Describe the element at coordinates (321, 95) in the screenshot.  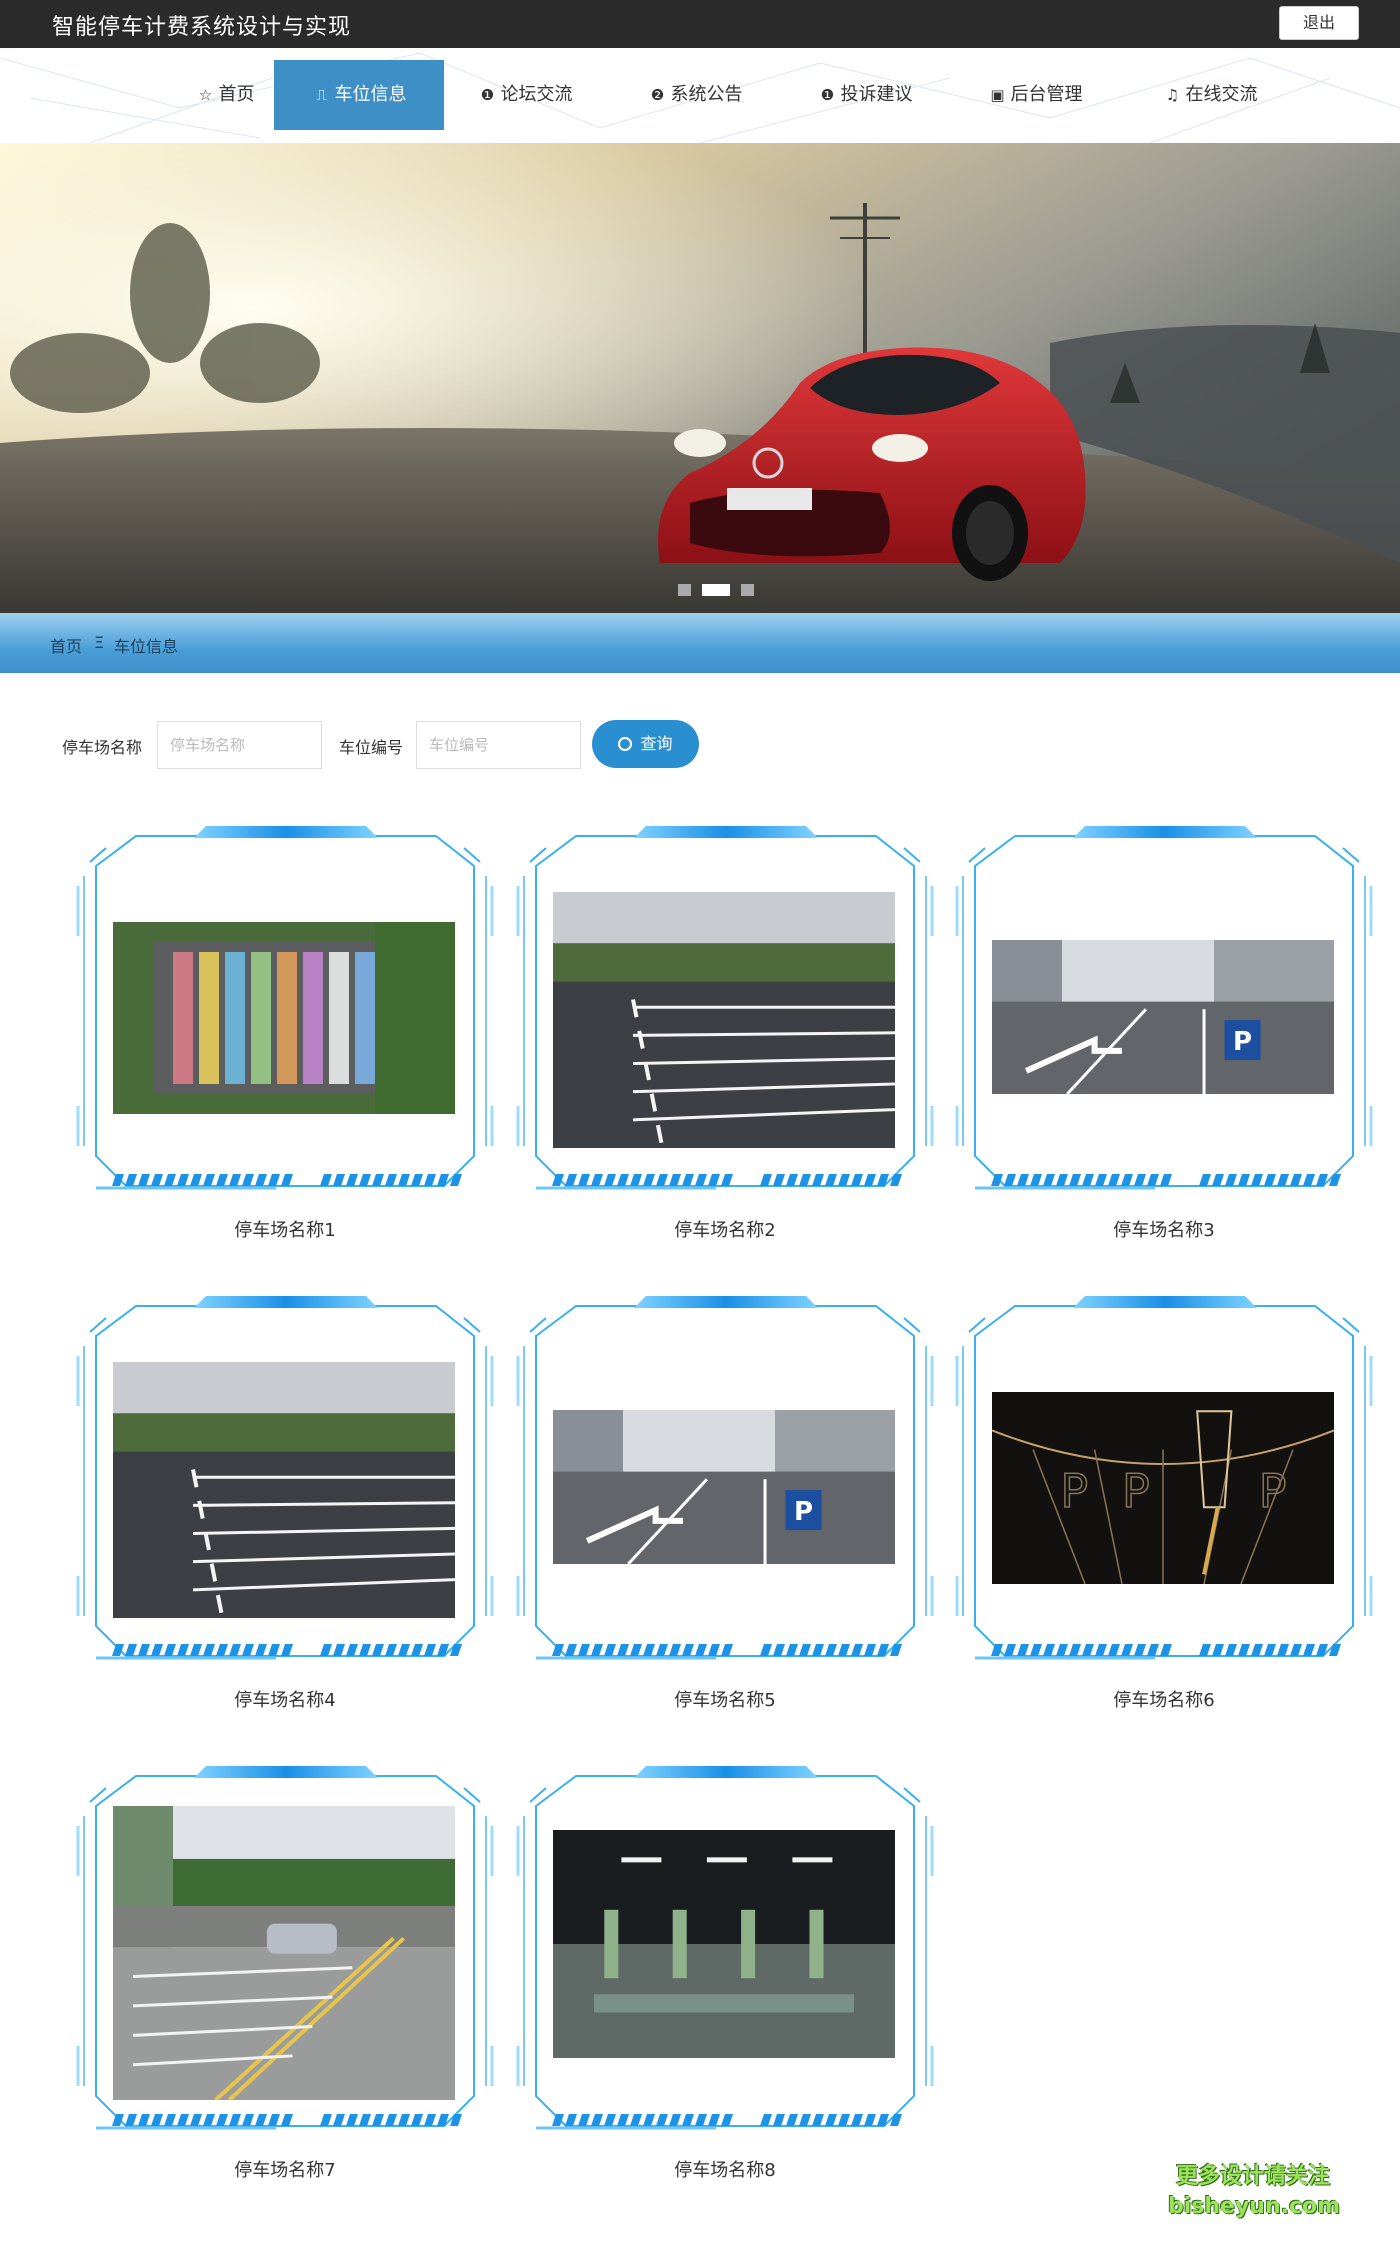
I see `bag-icon: ⎍` at that location.